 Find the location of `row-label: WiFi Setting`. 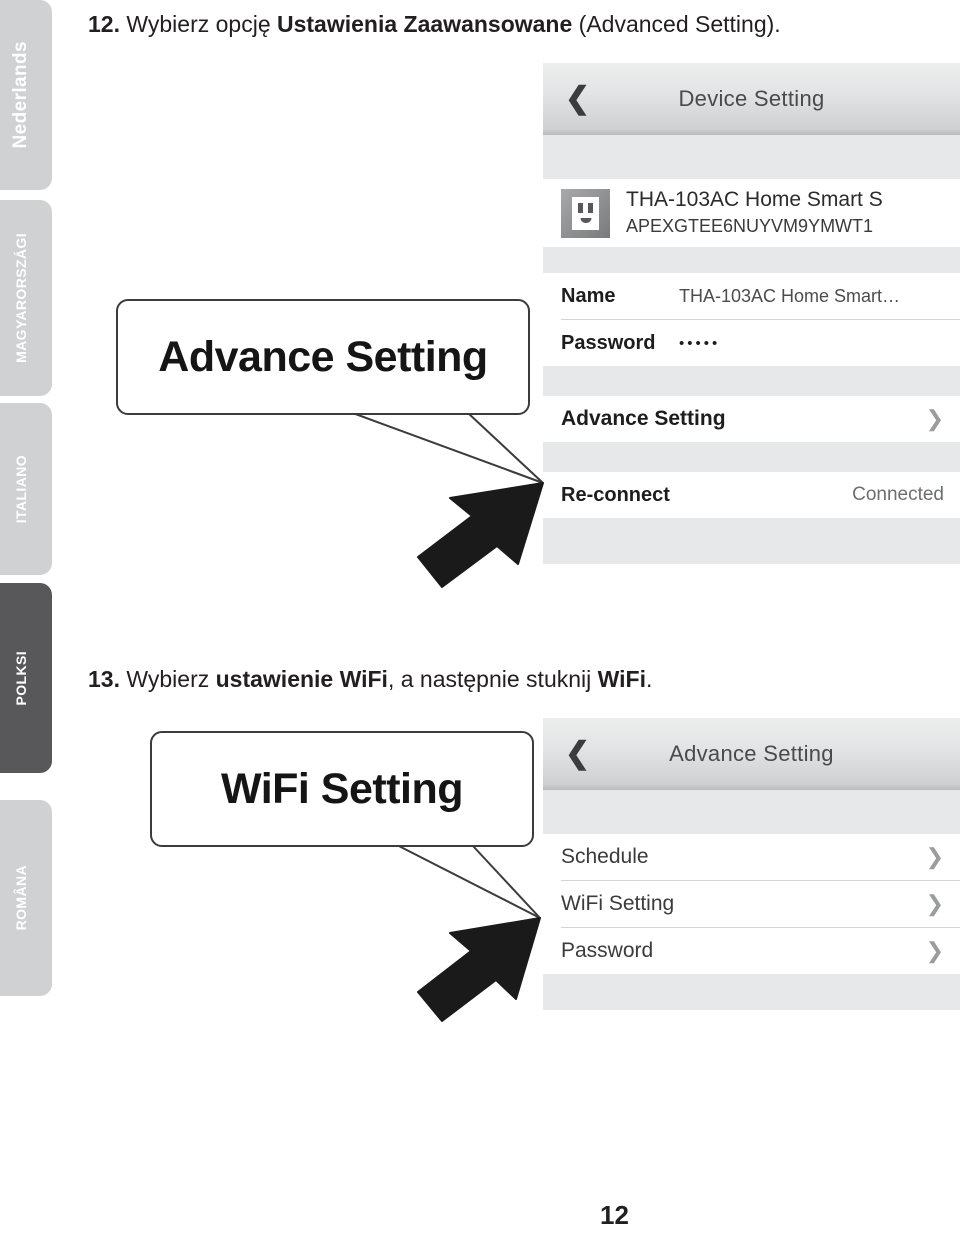

row-label: WiFi Setting is located at coordinates (618, 903).